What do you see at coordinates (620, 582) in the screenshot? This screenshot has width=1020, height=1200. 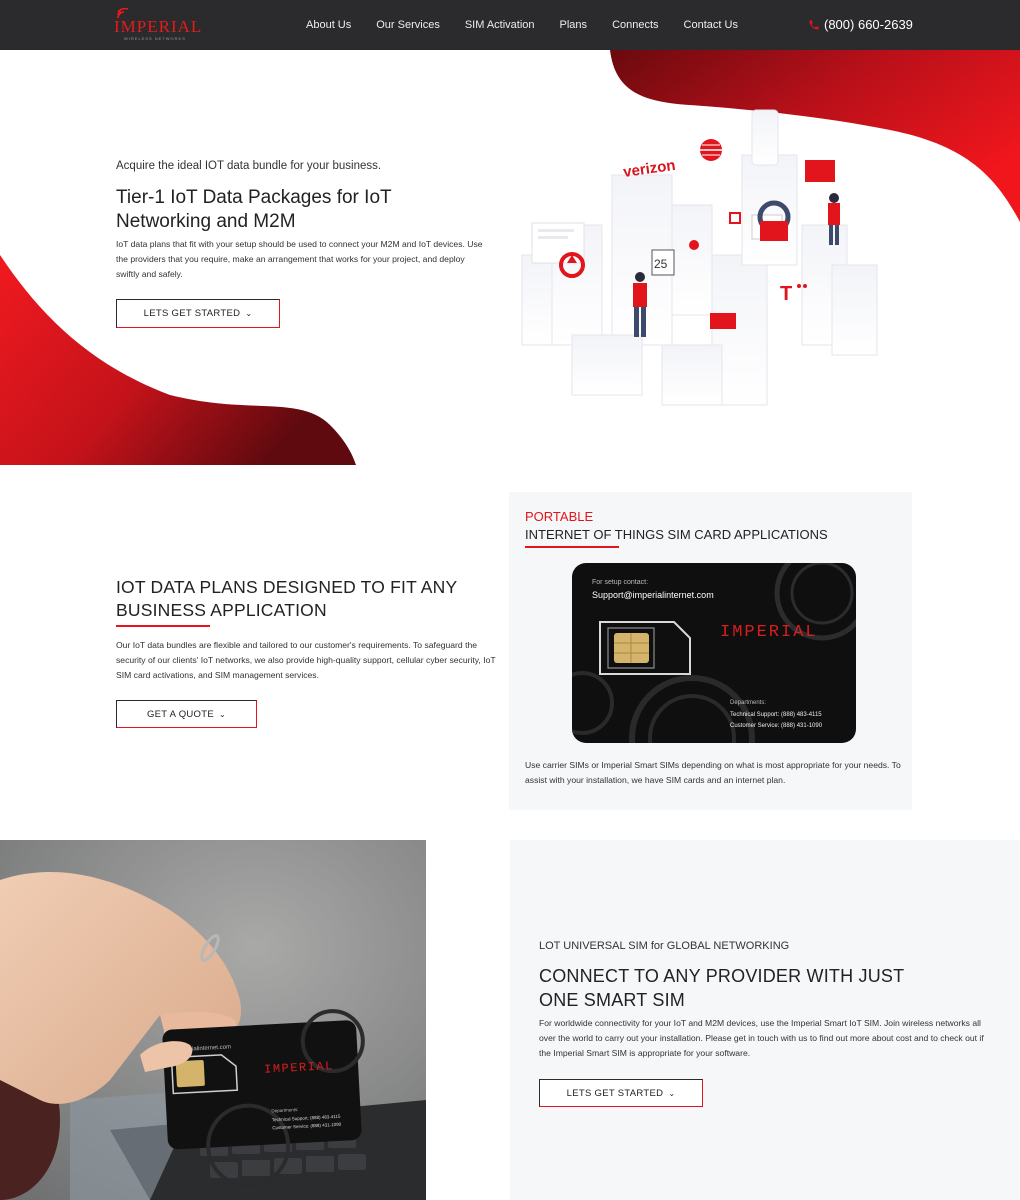 I see `setup-label: For setup contact:` at bounding box center [620, 582].